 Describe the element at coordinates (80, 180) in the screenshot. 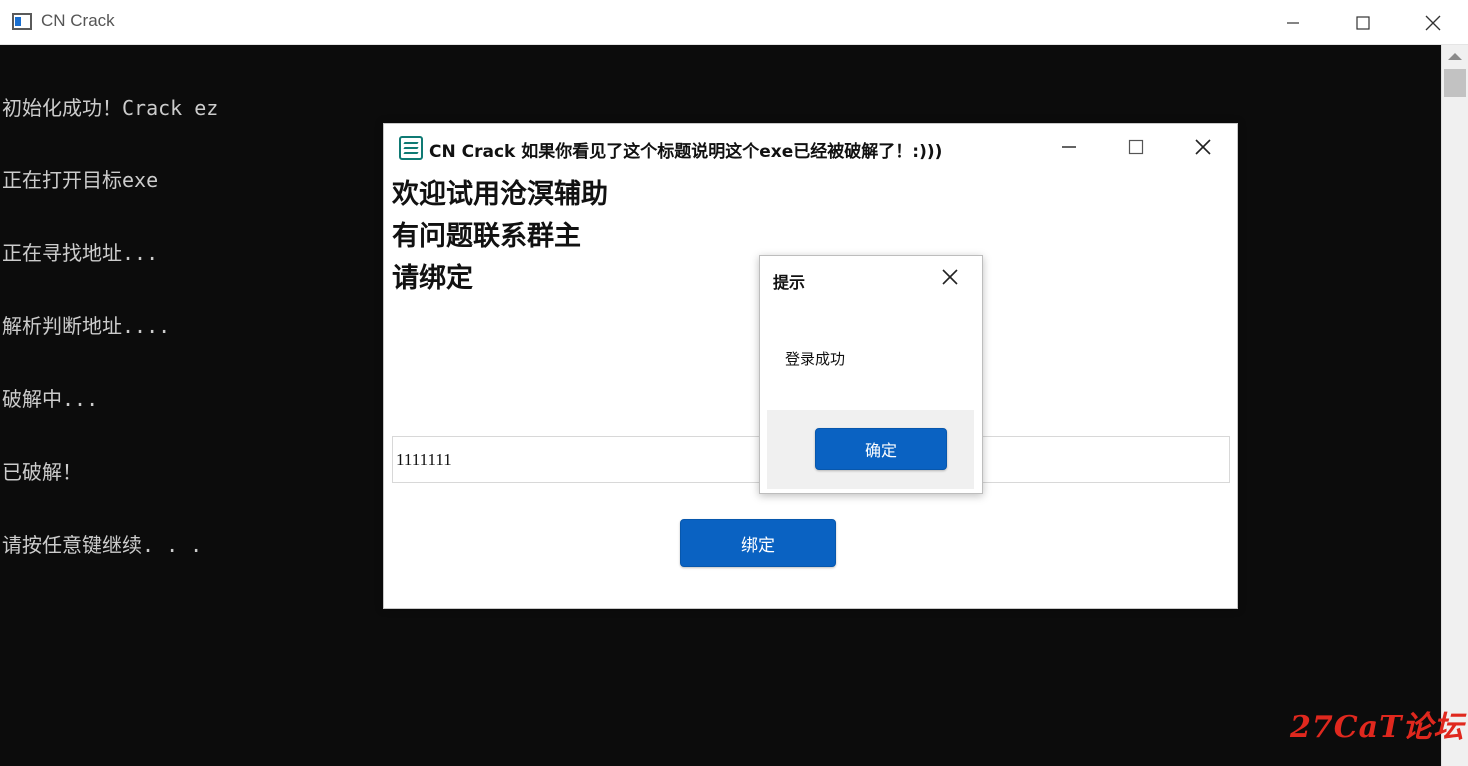

I see `console-line: 正在打开目标exe` at that location.